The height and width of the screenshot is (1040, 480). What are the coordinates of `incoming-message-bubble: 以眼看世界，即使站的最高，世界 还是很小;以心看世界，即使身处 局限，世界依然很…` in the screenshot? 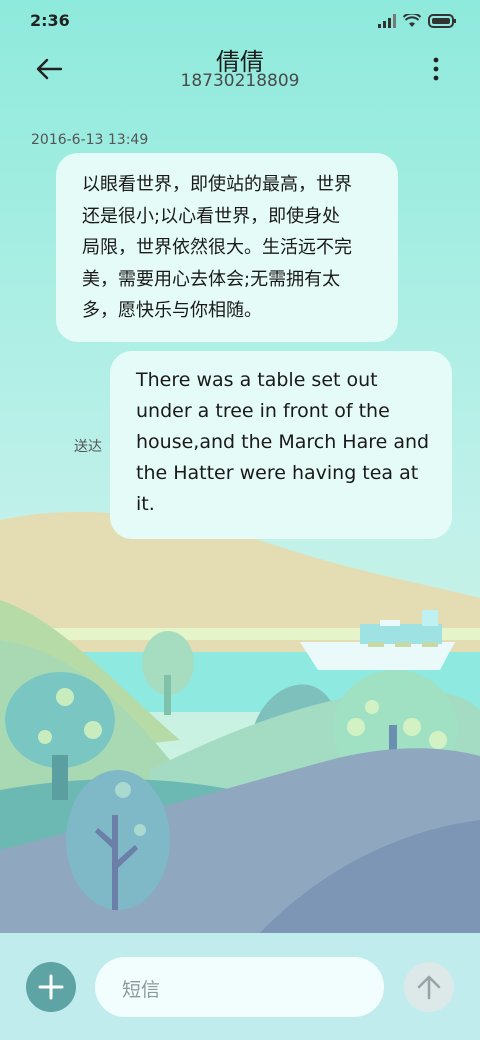 It's located at (227, 247).